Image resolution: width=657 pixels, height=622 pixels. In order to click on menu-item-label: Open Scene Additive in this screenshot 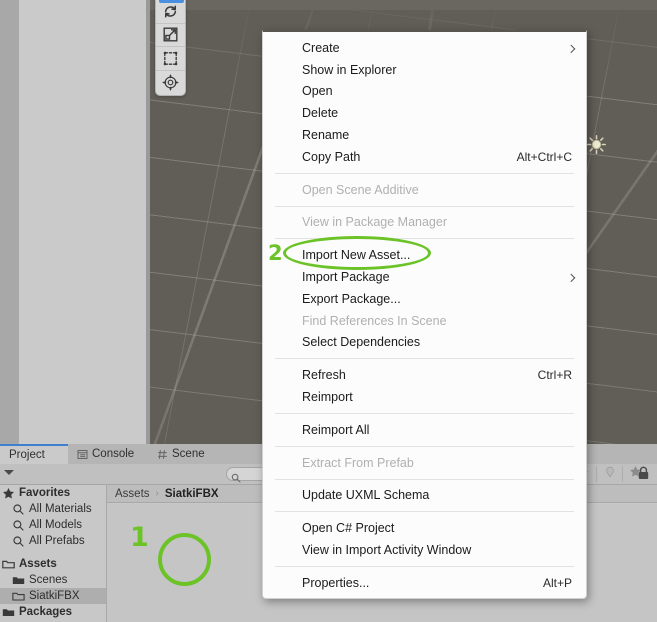, I will do `click(360, 189)`.